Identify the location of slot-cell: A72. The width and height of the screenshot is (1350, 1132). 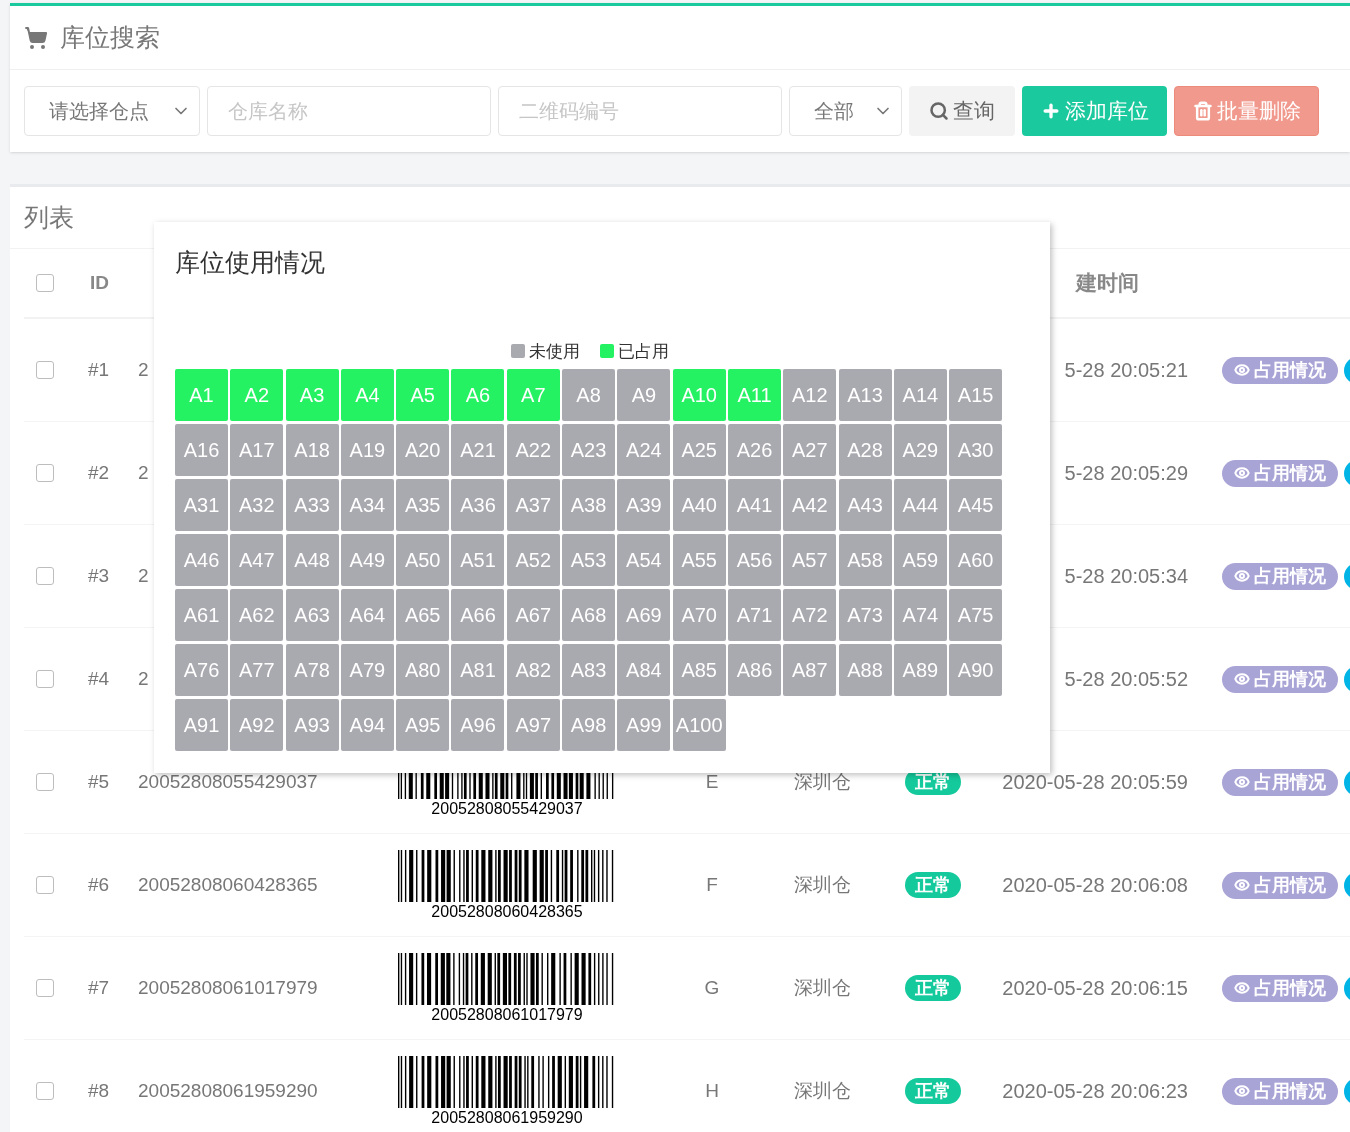
(810, 615).